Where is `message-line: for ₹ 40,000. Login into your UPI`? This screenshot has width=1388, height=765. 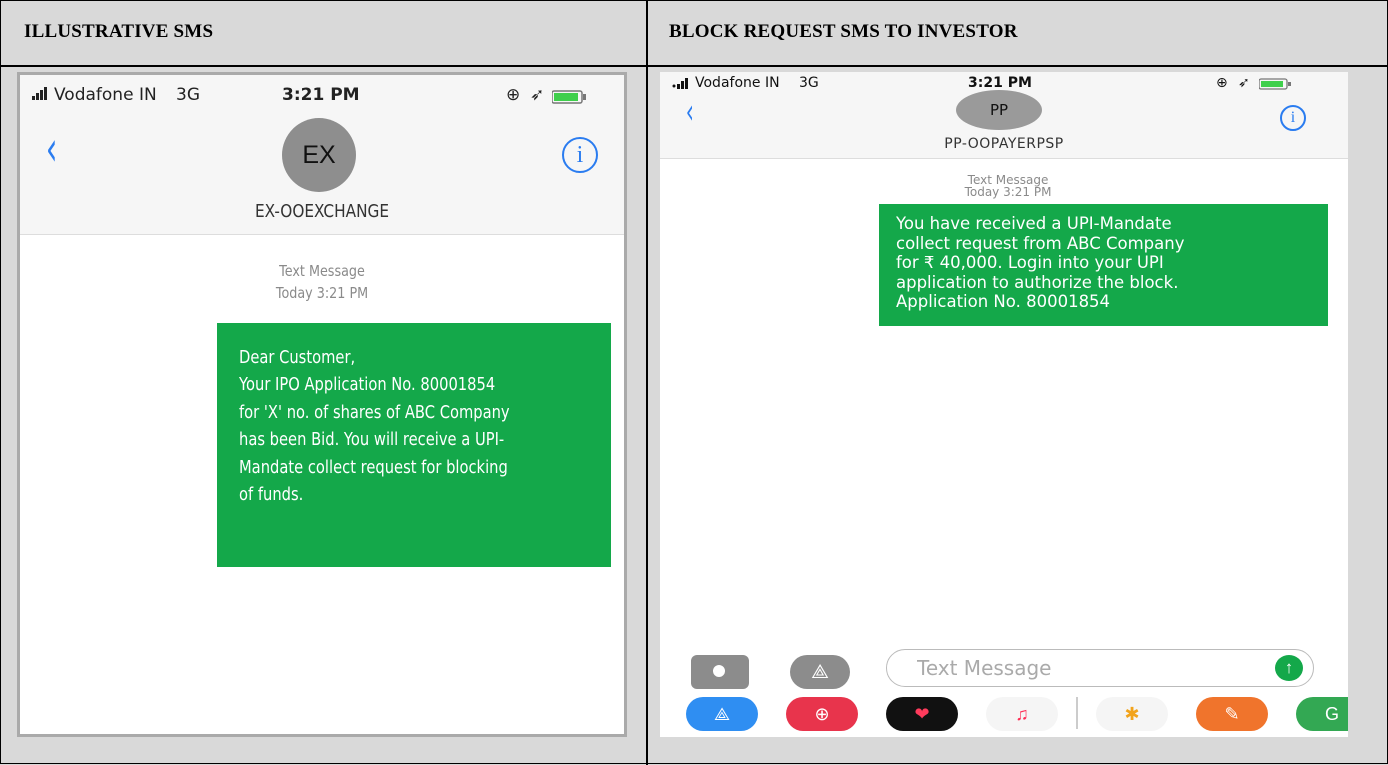 message-line: for ₹ 40,000. Login into your UPI is located at coordinates (1030, 262).